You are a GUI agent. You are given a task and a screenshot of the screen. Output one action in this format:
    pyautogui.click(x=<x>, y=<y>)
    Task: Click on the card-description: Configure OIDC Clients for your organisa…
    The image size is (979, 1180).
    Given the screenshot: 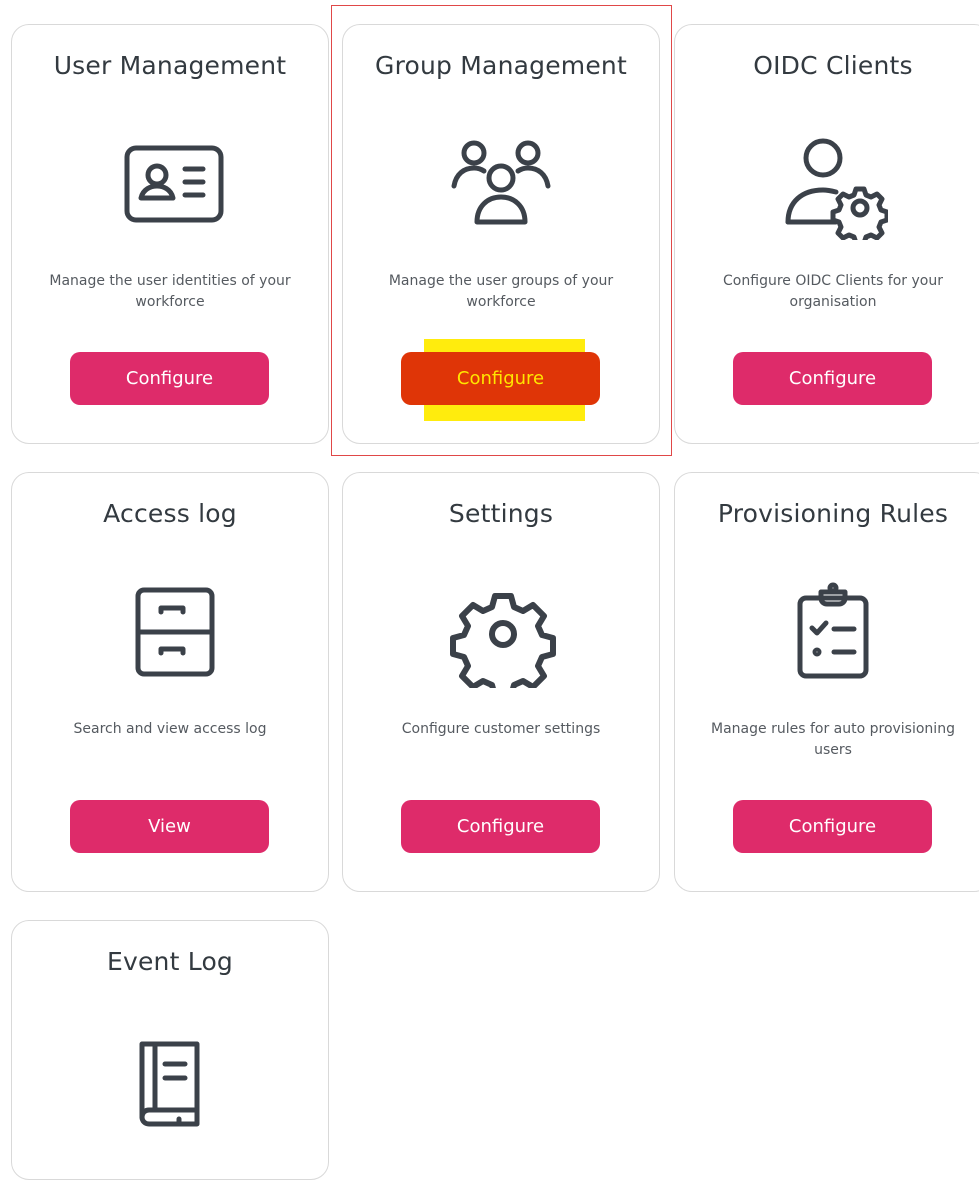 What is the action you would take?
    pyautogui.click(x=833, y=291)
    